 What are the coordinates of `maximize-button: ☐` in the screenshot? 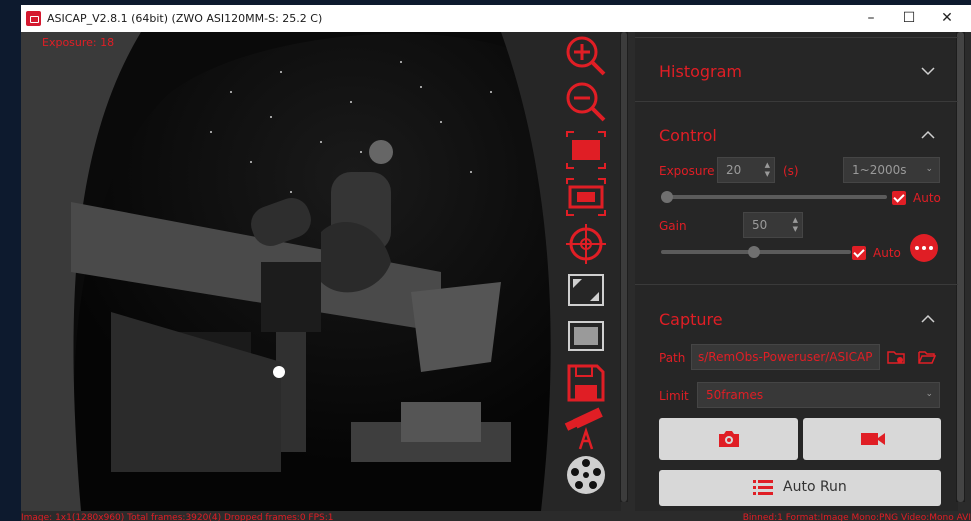 It's located at (909, 18).